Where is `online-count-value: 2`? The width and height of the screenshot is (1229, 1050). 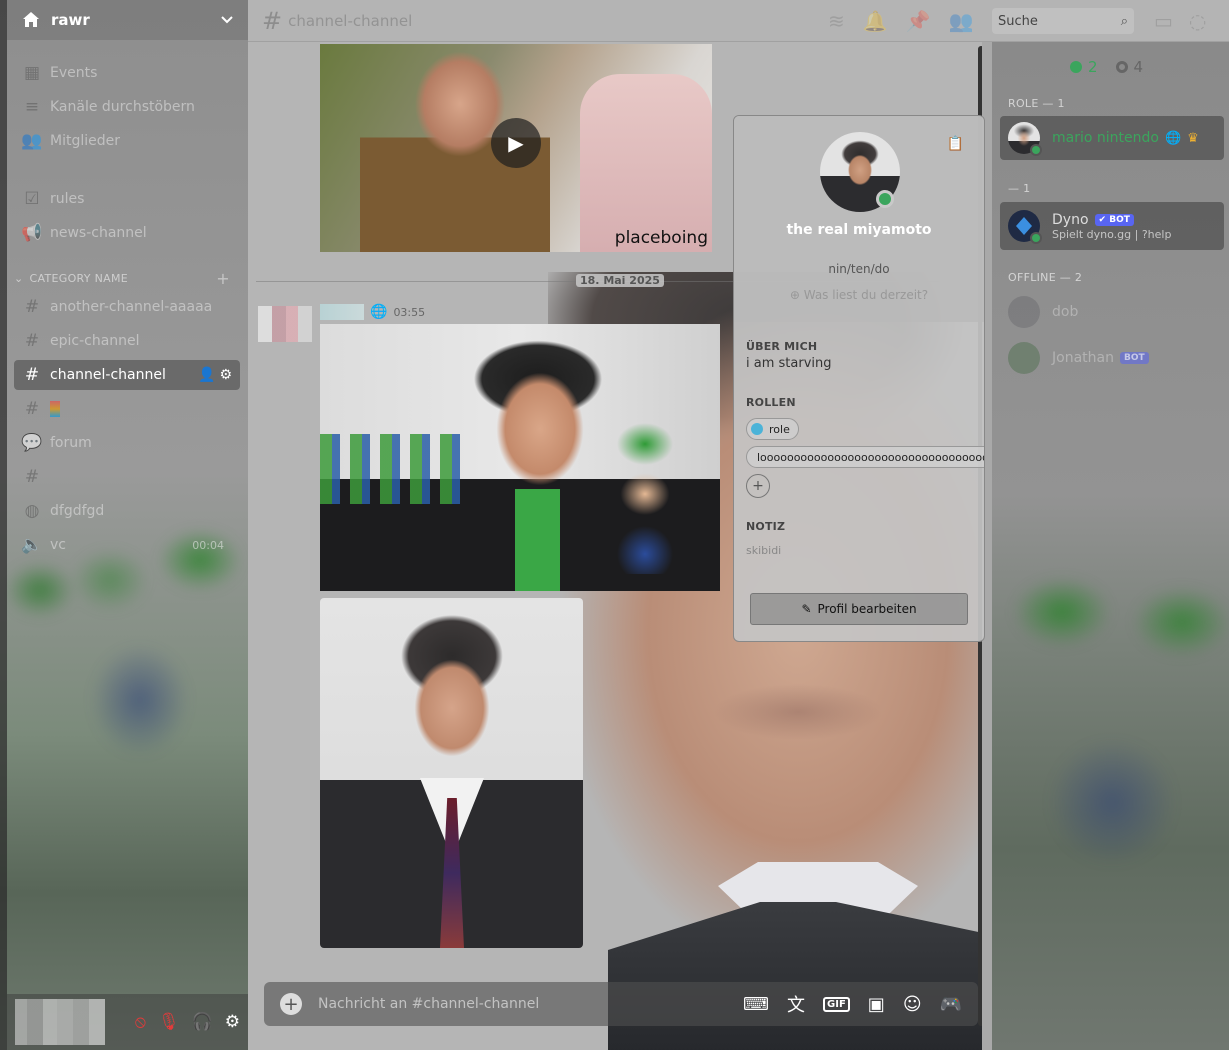 online-count-value: 2 is located at coordinates (1093, 67).